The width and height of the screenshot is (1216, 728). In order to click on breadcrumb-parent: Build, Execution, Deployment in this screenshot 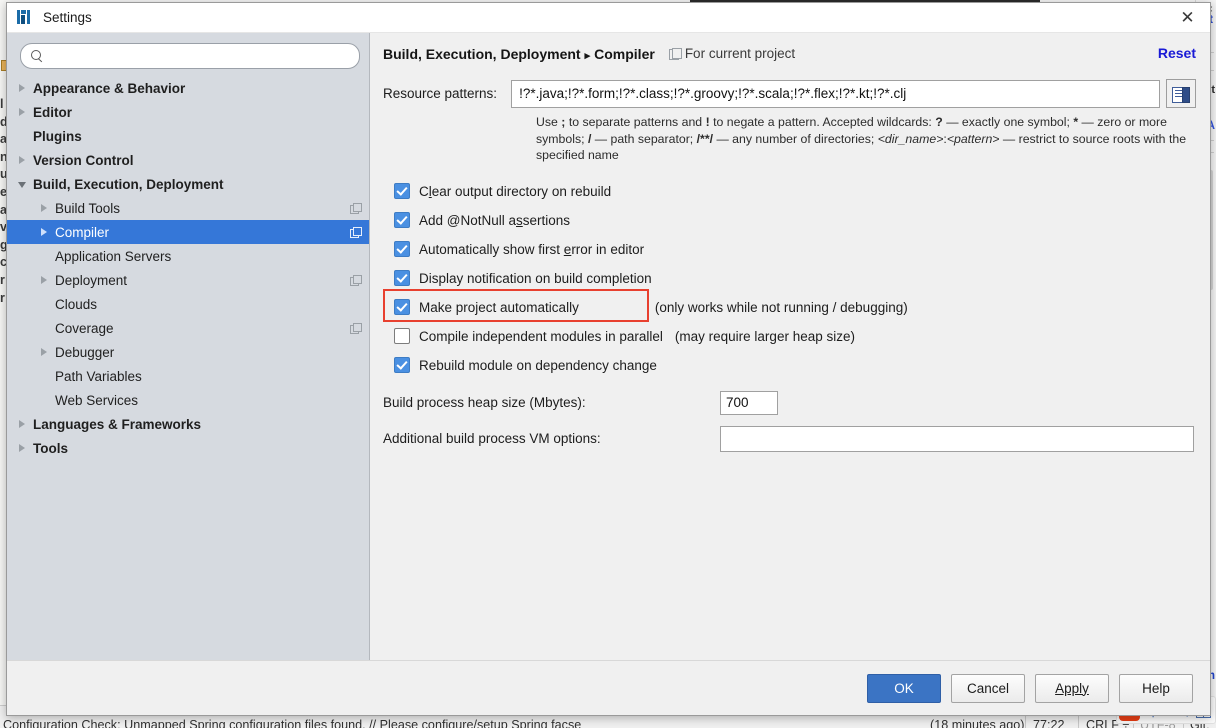, I will do `click(482, 54)`.